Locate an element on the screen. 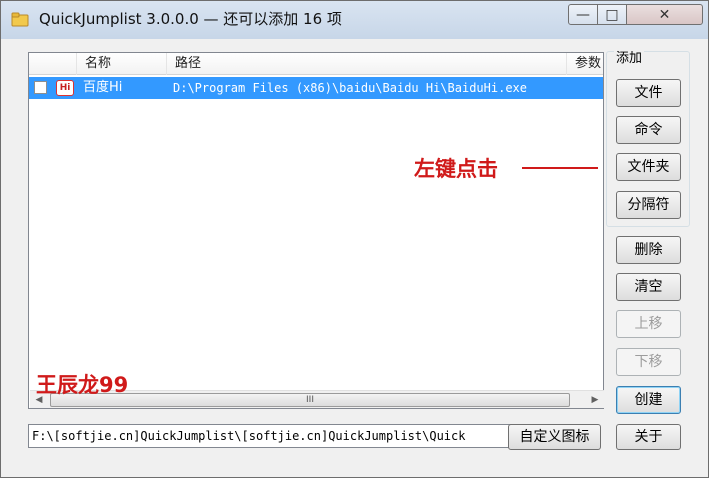 Image resolution: width=709 pixels, height=478 pixels. add-file-button: 文件 is located at coordinates (648, 93).